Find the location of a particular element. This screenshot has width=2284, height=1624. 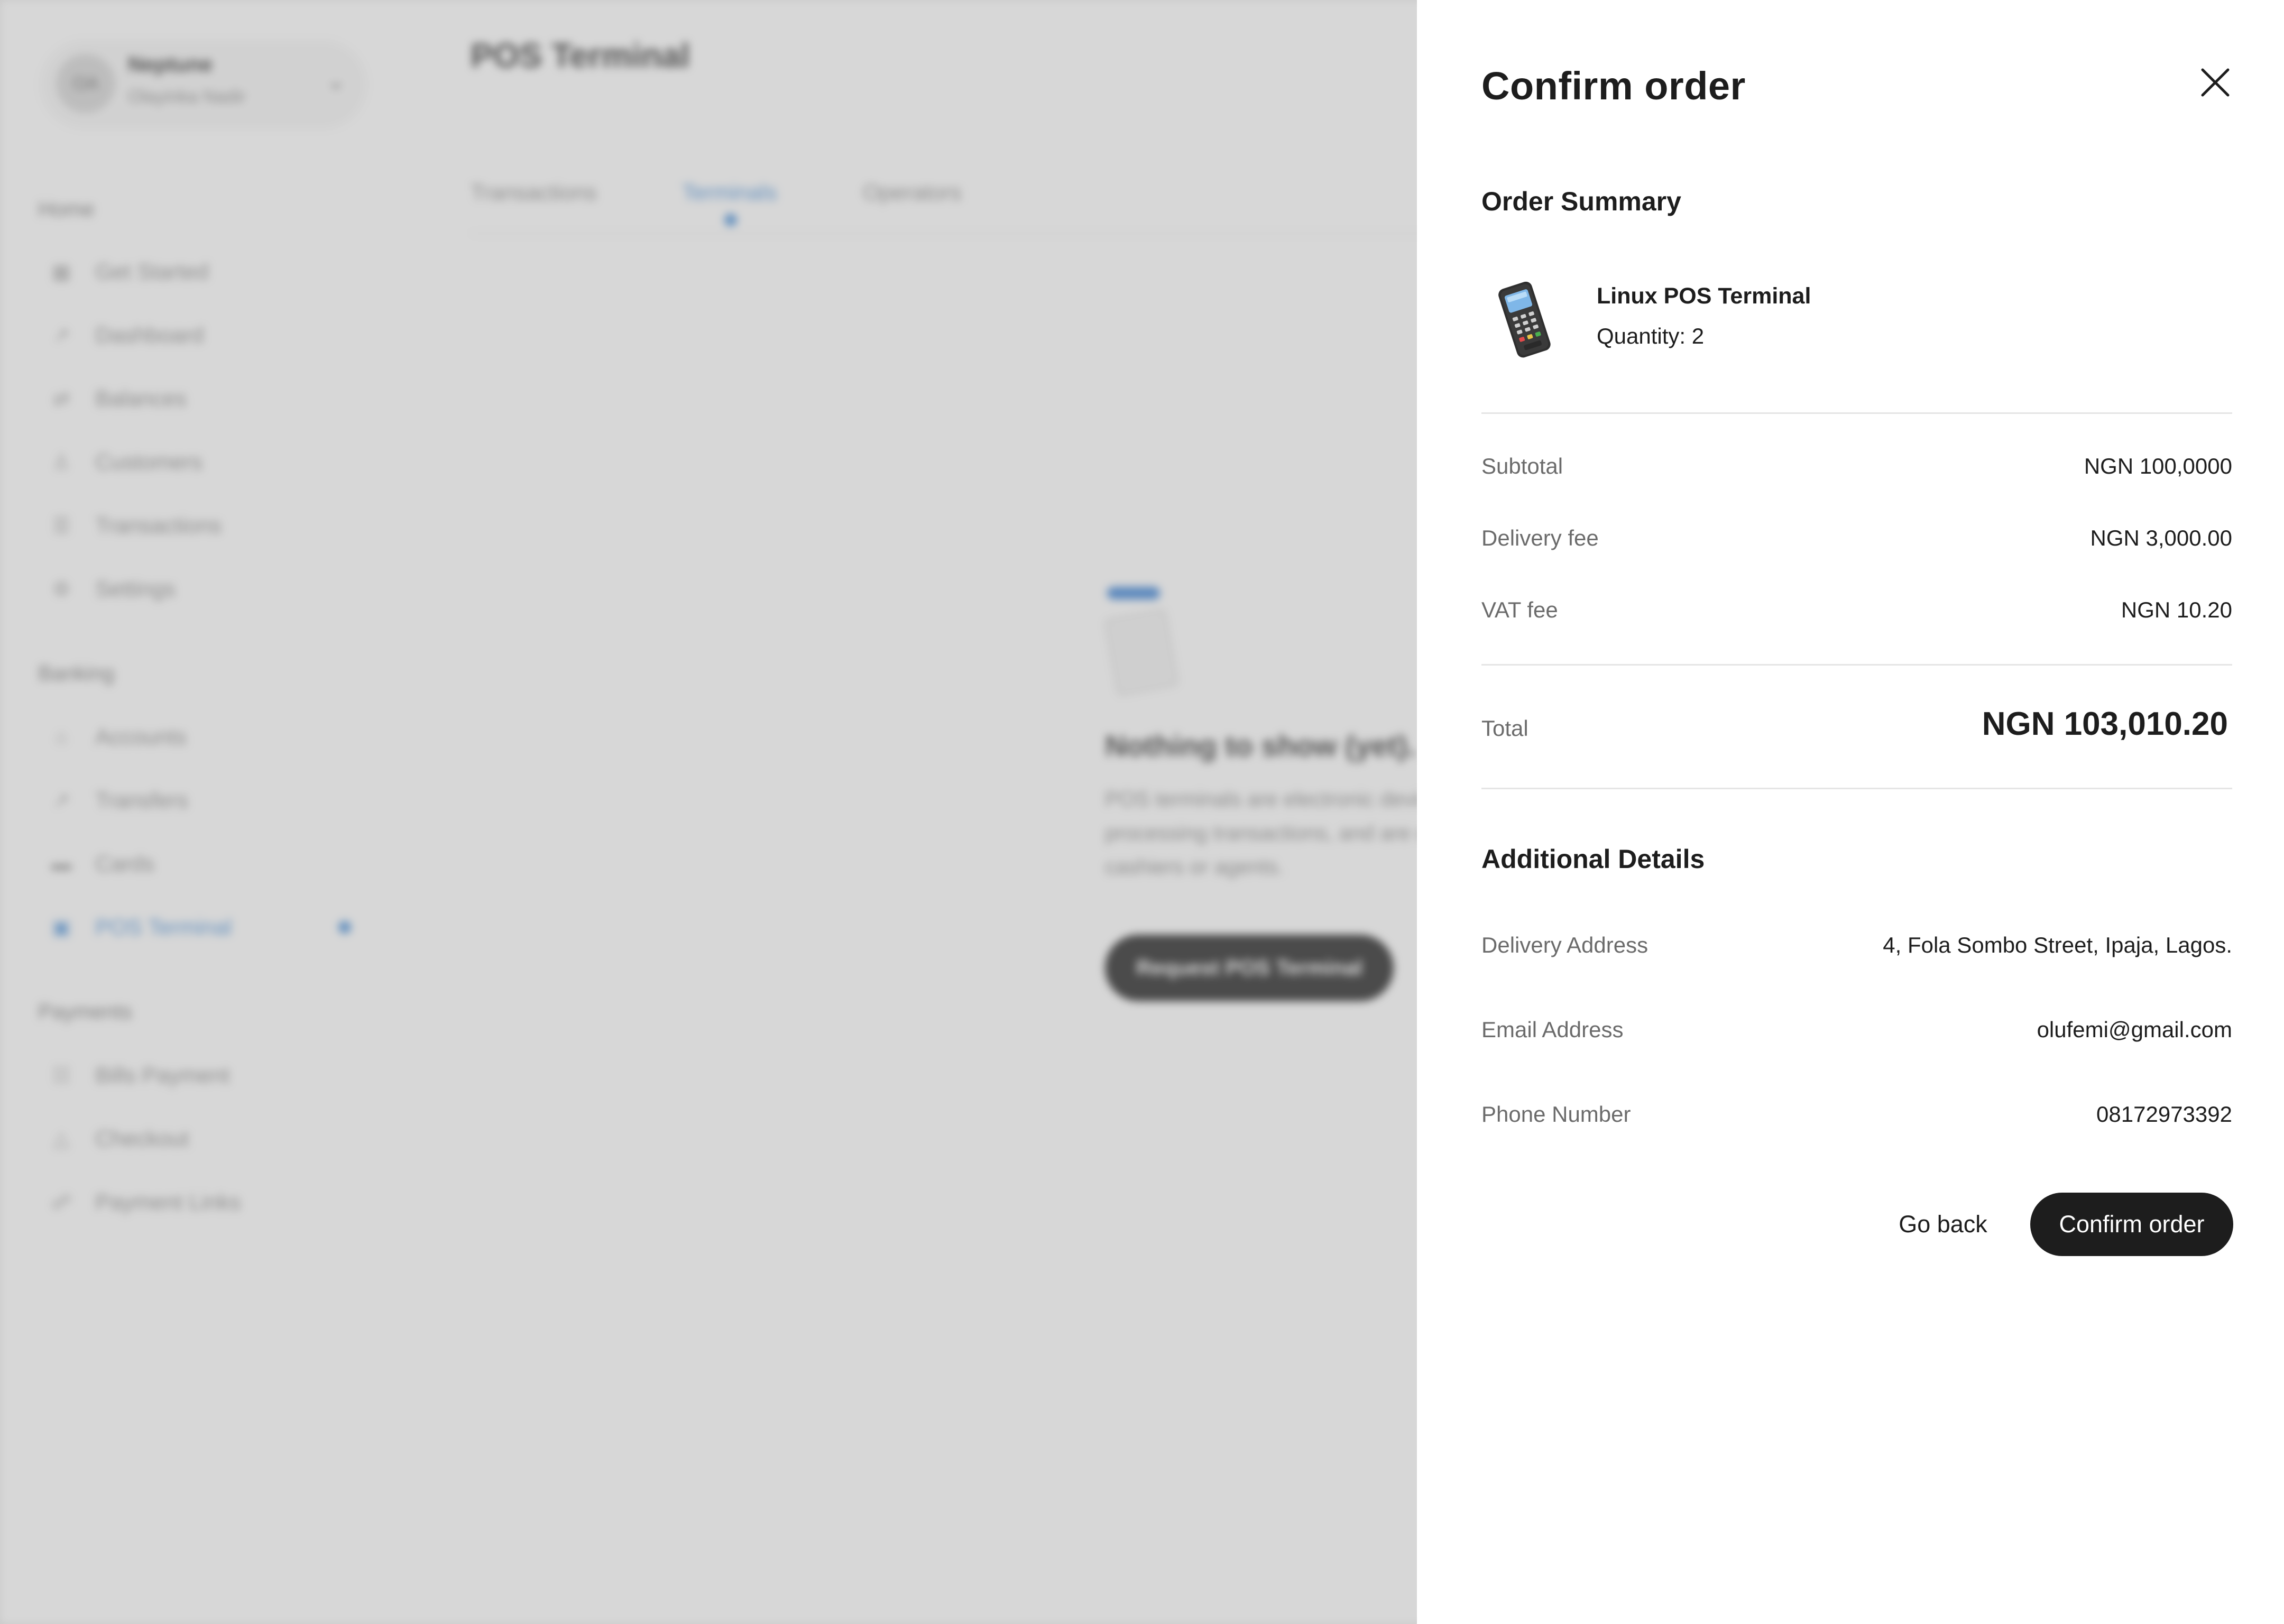

subtotal-label: Subtotal is located at coordinates (1522, 466).